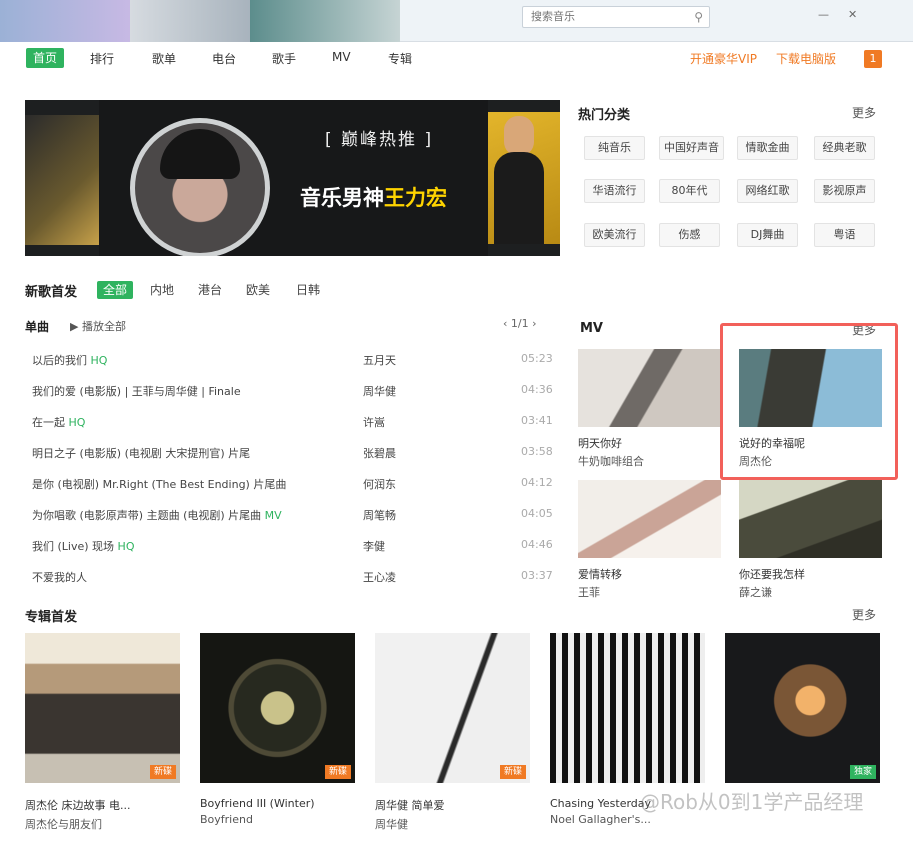 This screenshot has height=843, width=913. What do you see at coordinates (864, 614) in the screenshot?
I see `albums-more: 更多` at bounding box center [864, 614].